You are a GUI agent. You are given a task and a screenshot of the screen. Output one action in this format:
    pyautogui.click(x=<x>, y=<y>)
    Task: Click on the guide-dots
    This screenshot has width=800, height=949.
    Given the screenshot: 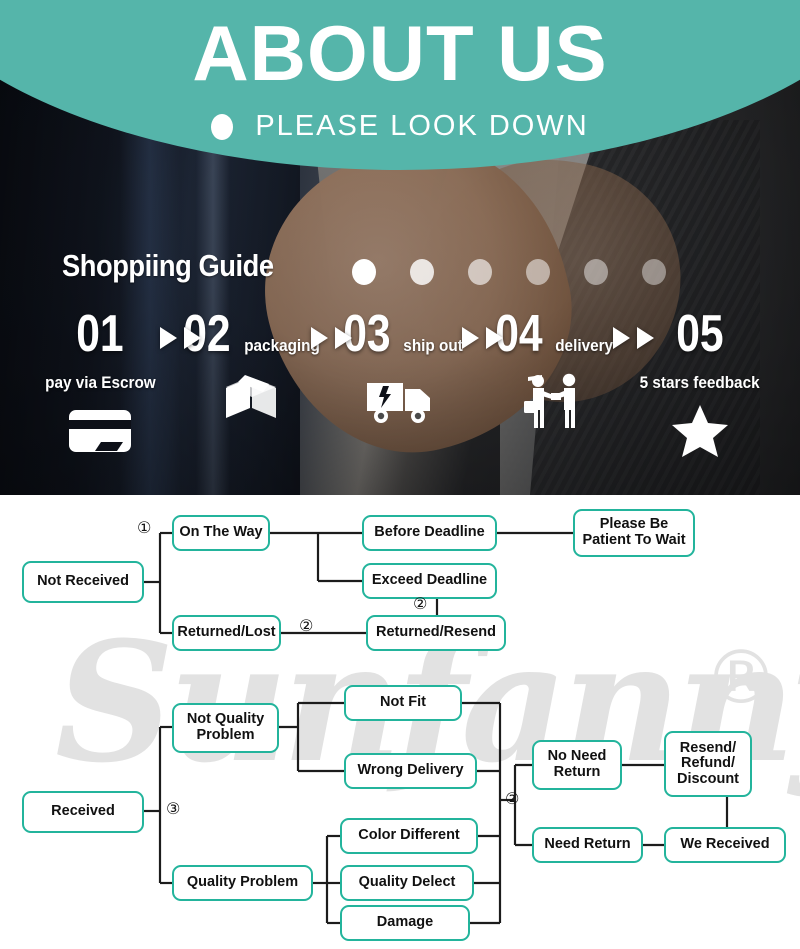 What is the action you would take?
    pyautogui.click(x=509, y=272)
    